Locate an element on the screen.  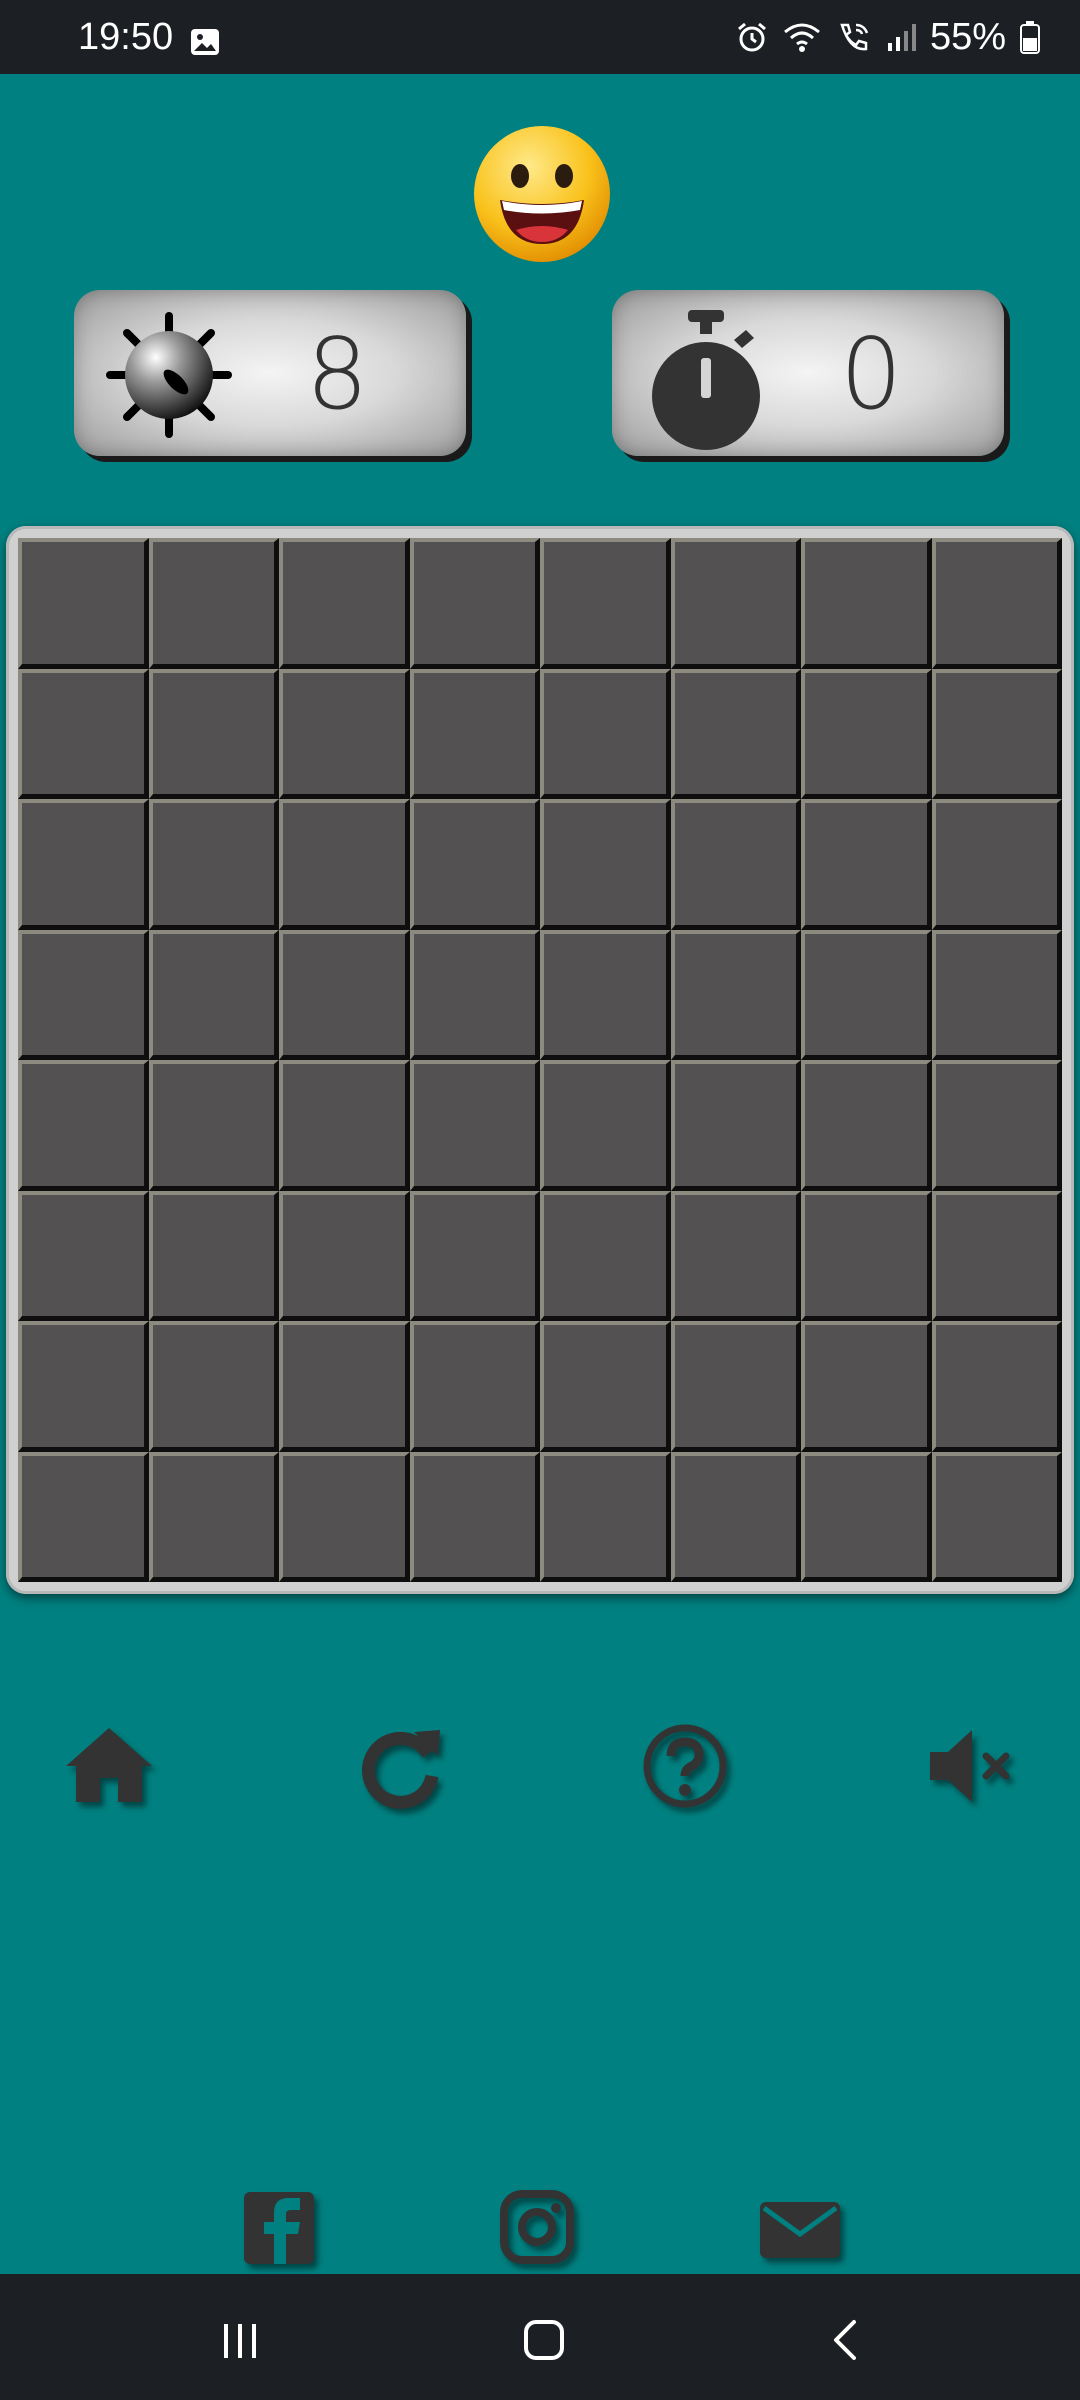
instagram-icon is located at coordinates (537, 2227).